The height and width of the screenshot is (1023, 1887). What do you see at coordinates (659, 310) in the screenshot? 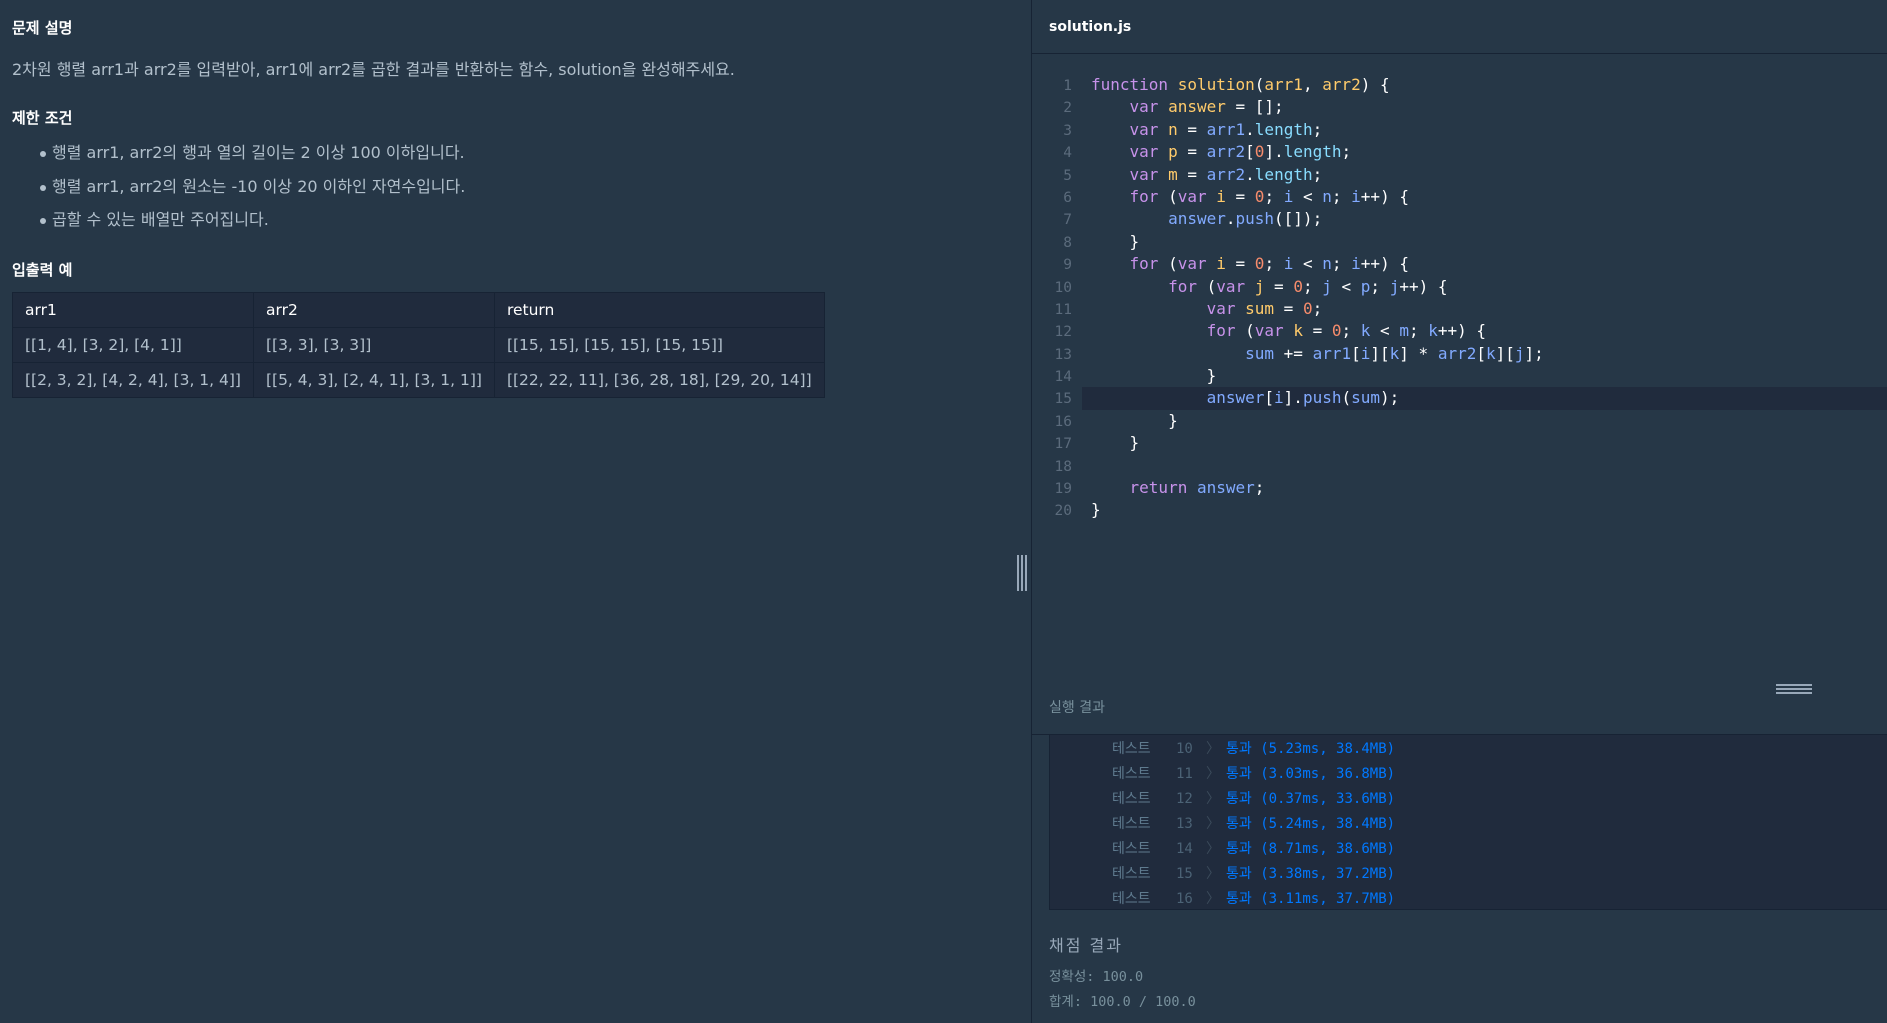
I see `table-header: return` at bounding box center [659, 310].